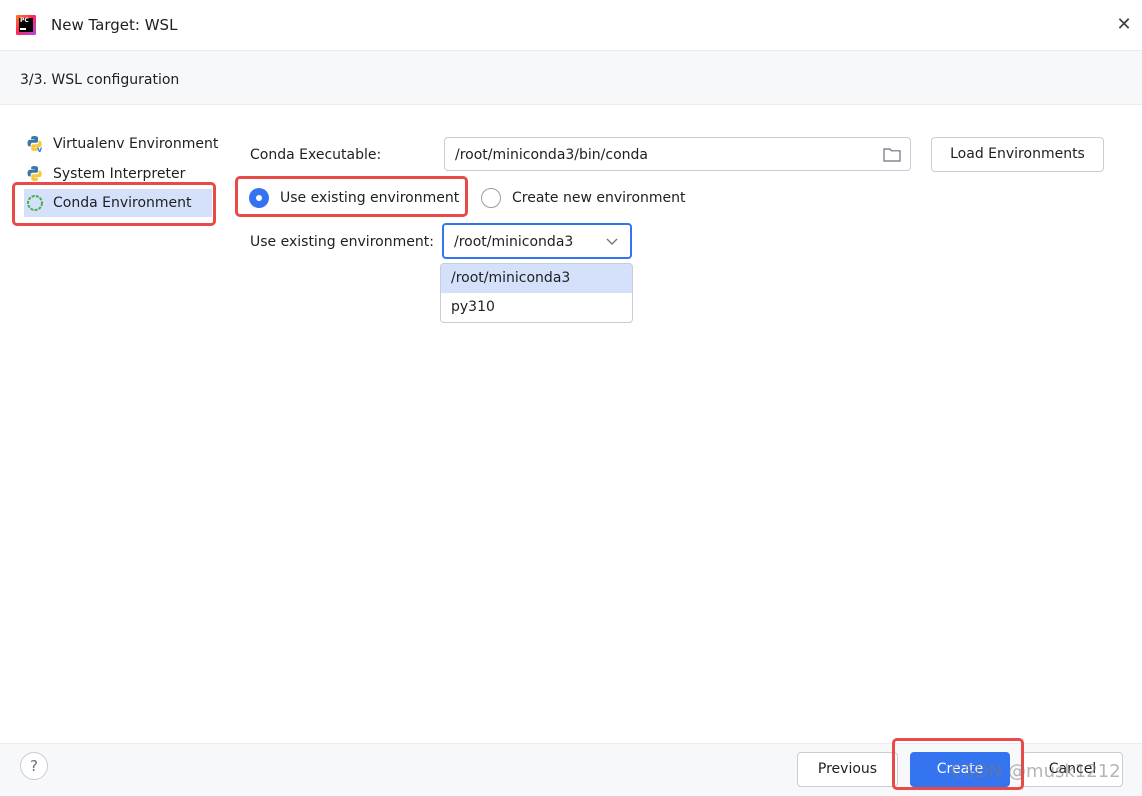 The width and height of the screenshot is (1142, 796). What do you see at coordinates (1072, 769) in the screenshot?
I see `cancel-button: Cancel` at bounding box center [1072, 769].